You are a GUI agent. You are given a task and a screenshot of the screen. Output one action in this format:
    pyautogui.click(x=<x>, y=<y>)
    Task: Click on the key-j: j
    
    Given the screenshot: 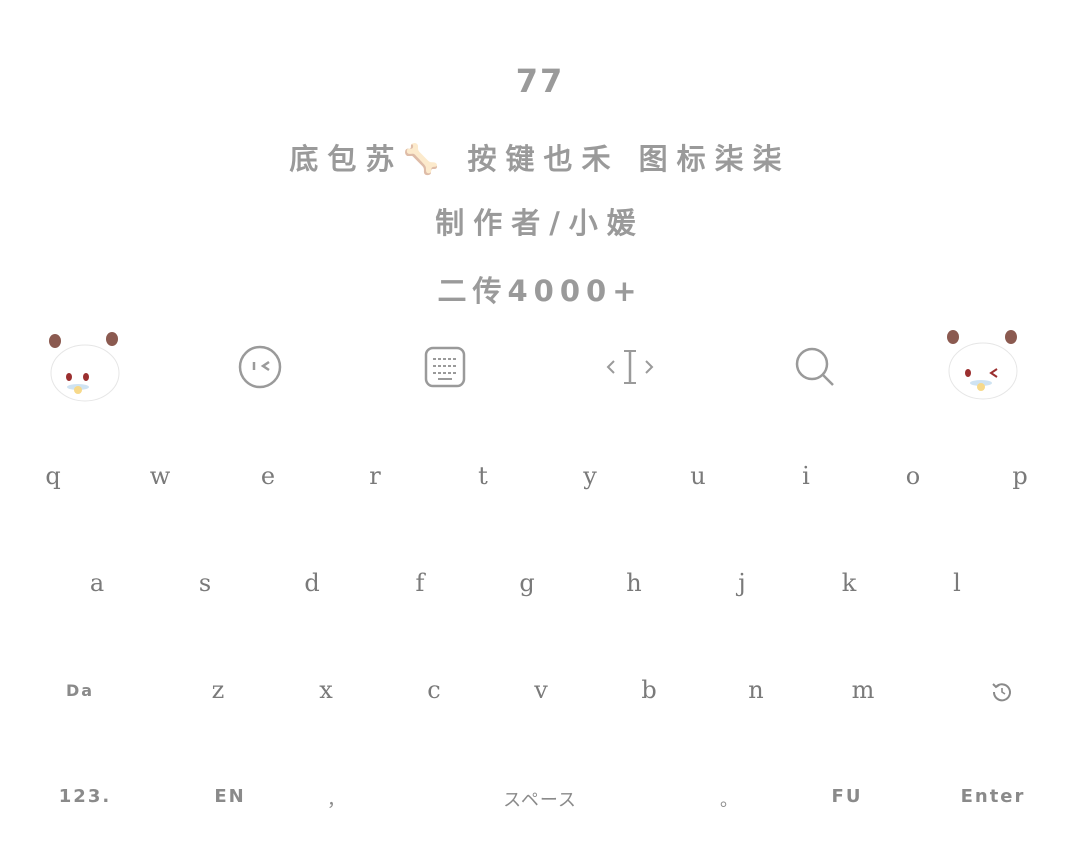 What is the action you would take?
    pyautogui.click(x=742, y=583)
    